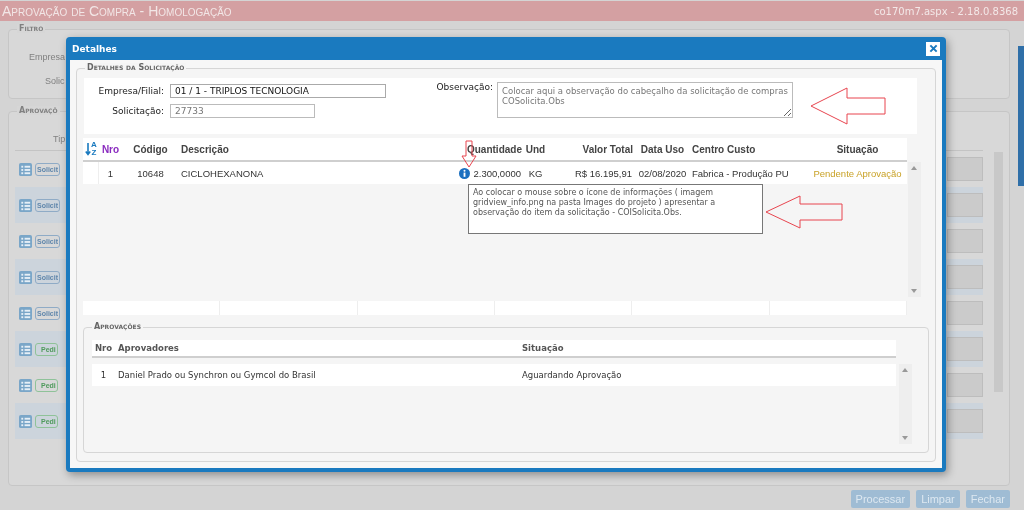  I want to click on close-button, so click(933, 48).